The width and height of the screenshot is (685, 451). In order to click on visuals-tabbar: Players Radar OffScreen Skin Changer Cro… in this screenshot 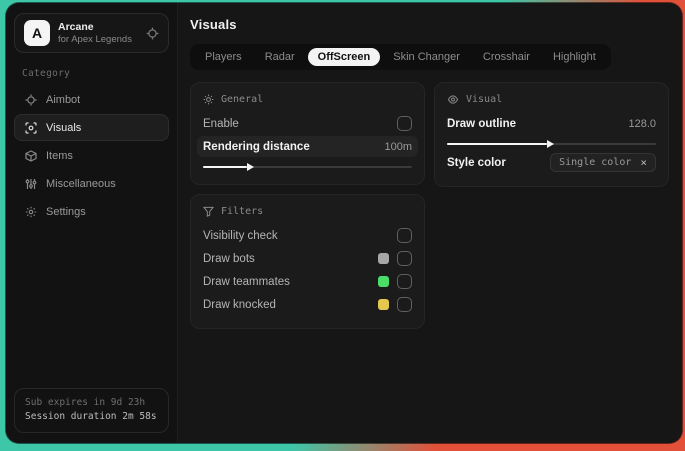, I will do `click(400, 57)`.